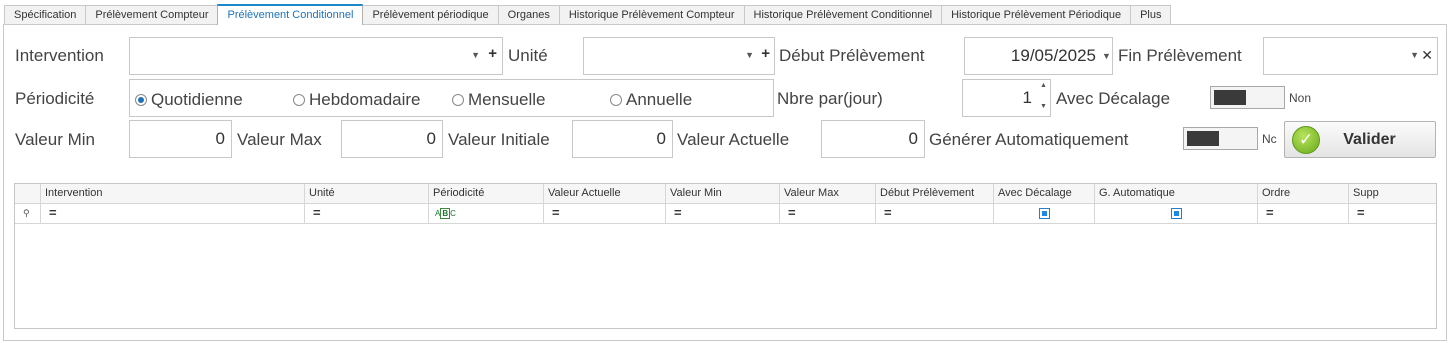 Image resolution: width=1451 pixels, height=343 pixels. Describe the element at coordinates (651, 100) in the screenshot. I see `radio-annuelle: Annuelle` at that location.